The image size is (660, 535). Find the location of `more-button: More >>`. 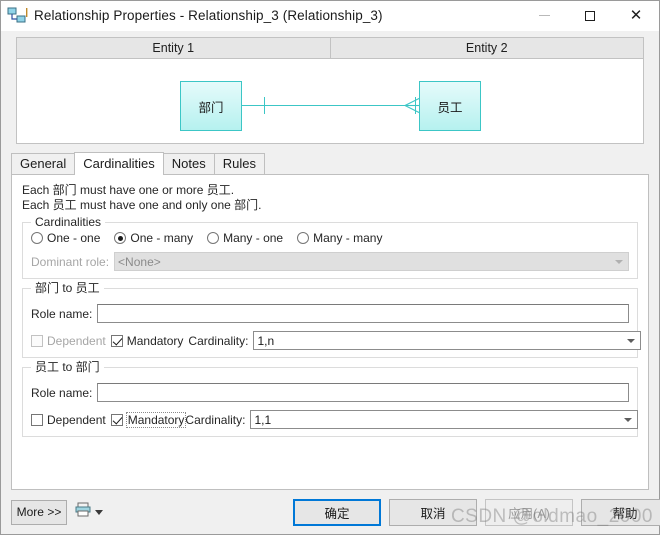

more-button: More >> is located at coordinates (39, 512).